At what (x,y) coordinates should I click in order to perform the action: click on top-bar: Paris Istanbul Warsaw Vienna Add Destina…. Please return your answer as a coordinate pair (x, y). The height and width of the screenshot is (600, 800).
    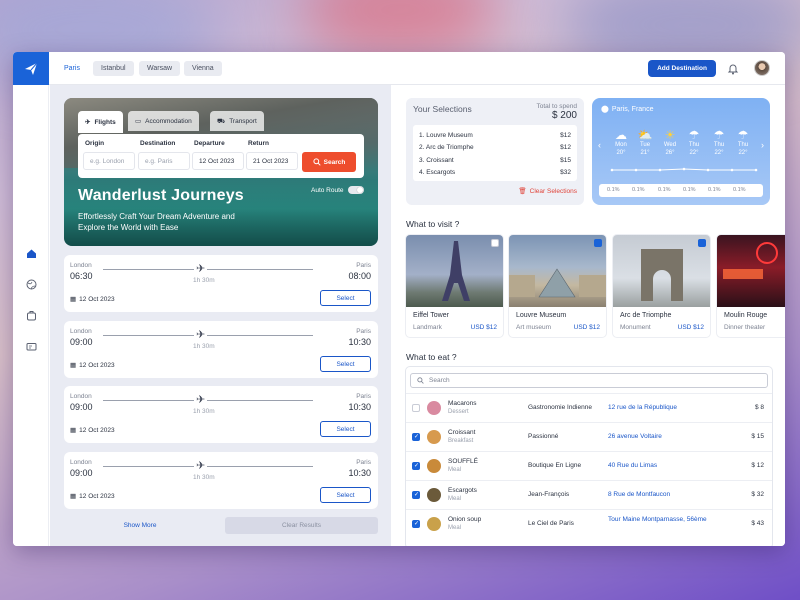
    Looking at the image, I should click on (399, 68).